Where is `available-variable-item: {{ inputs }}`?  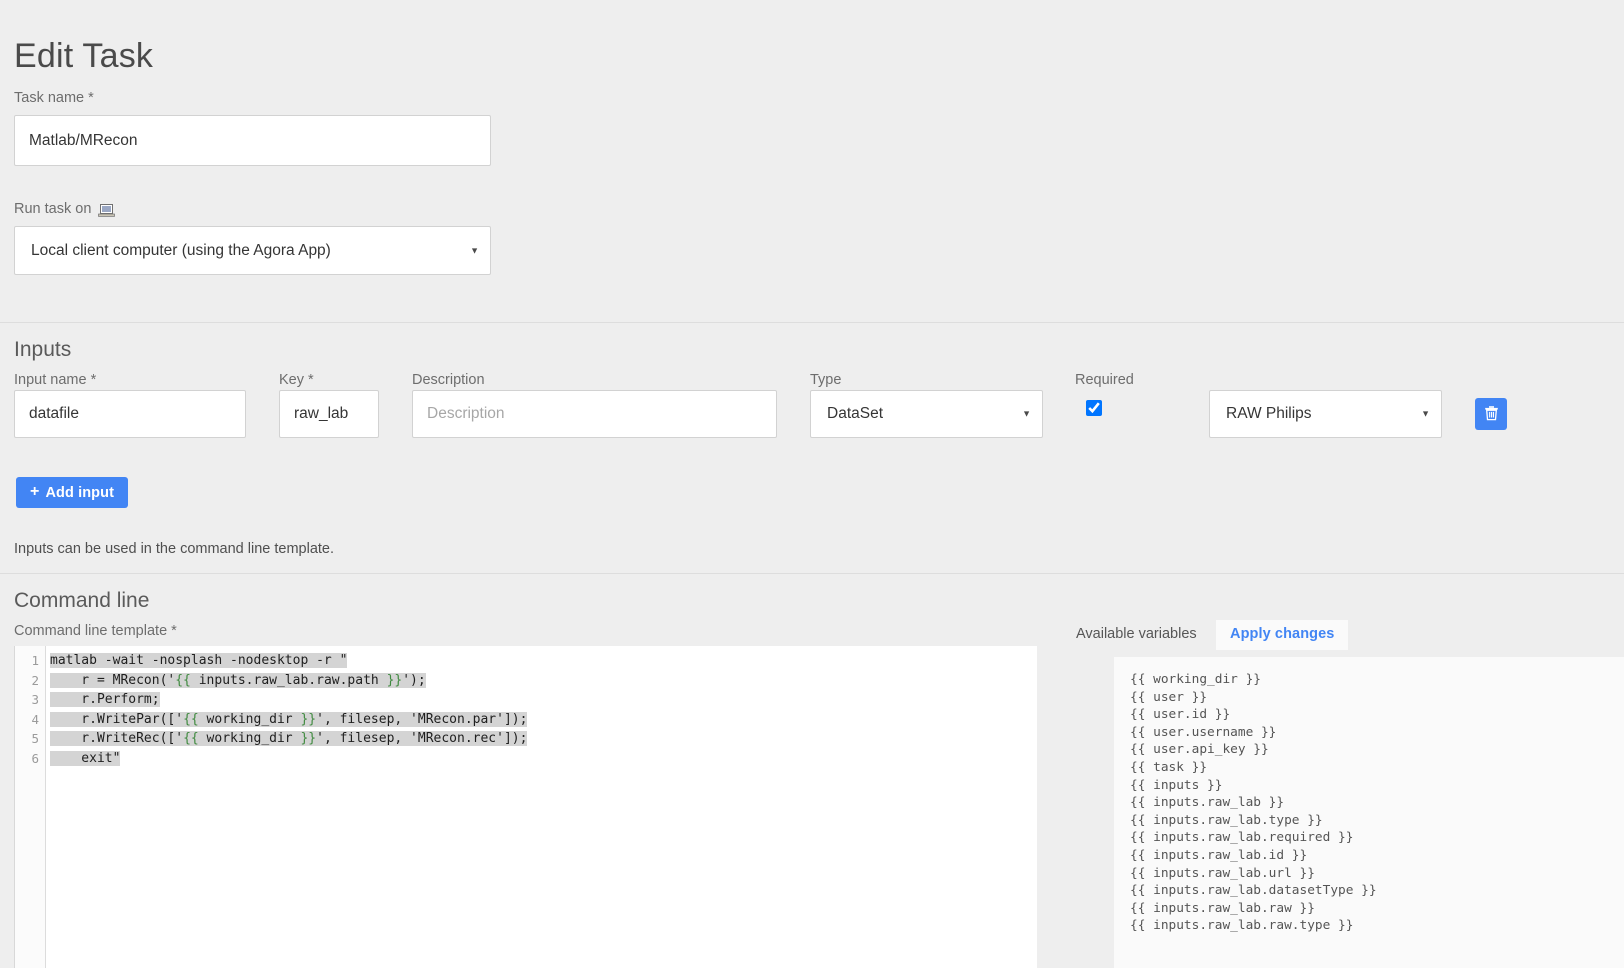
available-variable-item: {{ inputs }} is located at coordinates (1369, 786).